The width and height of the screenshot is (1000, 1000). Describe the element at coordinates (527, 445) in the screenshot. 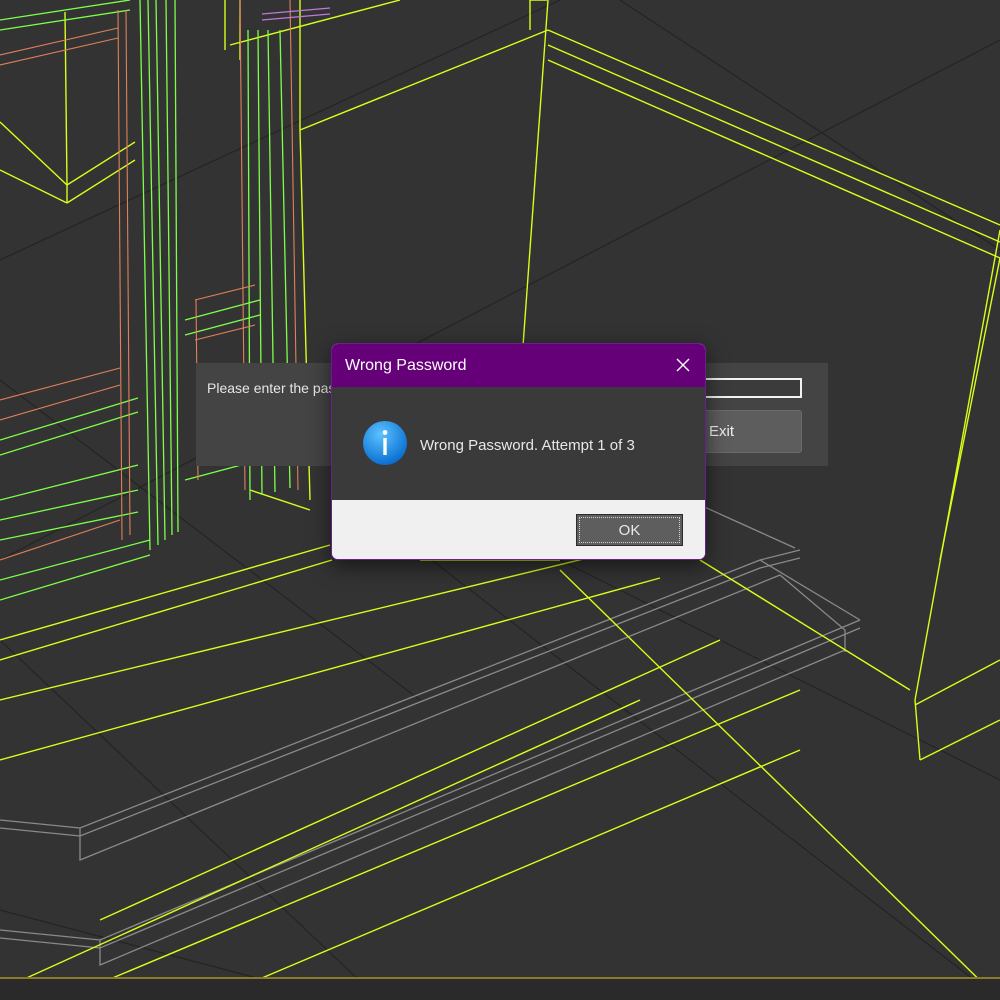

I see `message-text: Wrong Password. Attempt 1 of 3` at that location.